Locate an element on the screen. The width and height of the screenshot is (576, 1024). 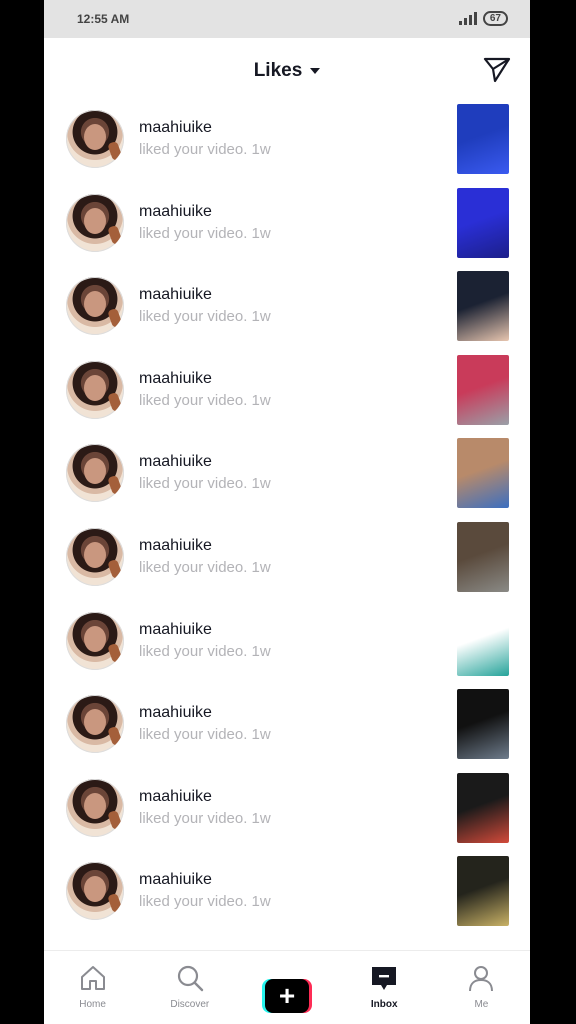
nav-me: Me is located at coordinates (481, 987).